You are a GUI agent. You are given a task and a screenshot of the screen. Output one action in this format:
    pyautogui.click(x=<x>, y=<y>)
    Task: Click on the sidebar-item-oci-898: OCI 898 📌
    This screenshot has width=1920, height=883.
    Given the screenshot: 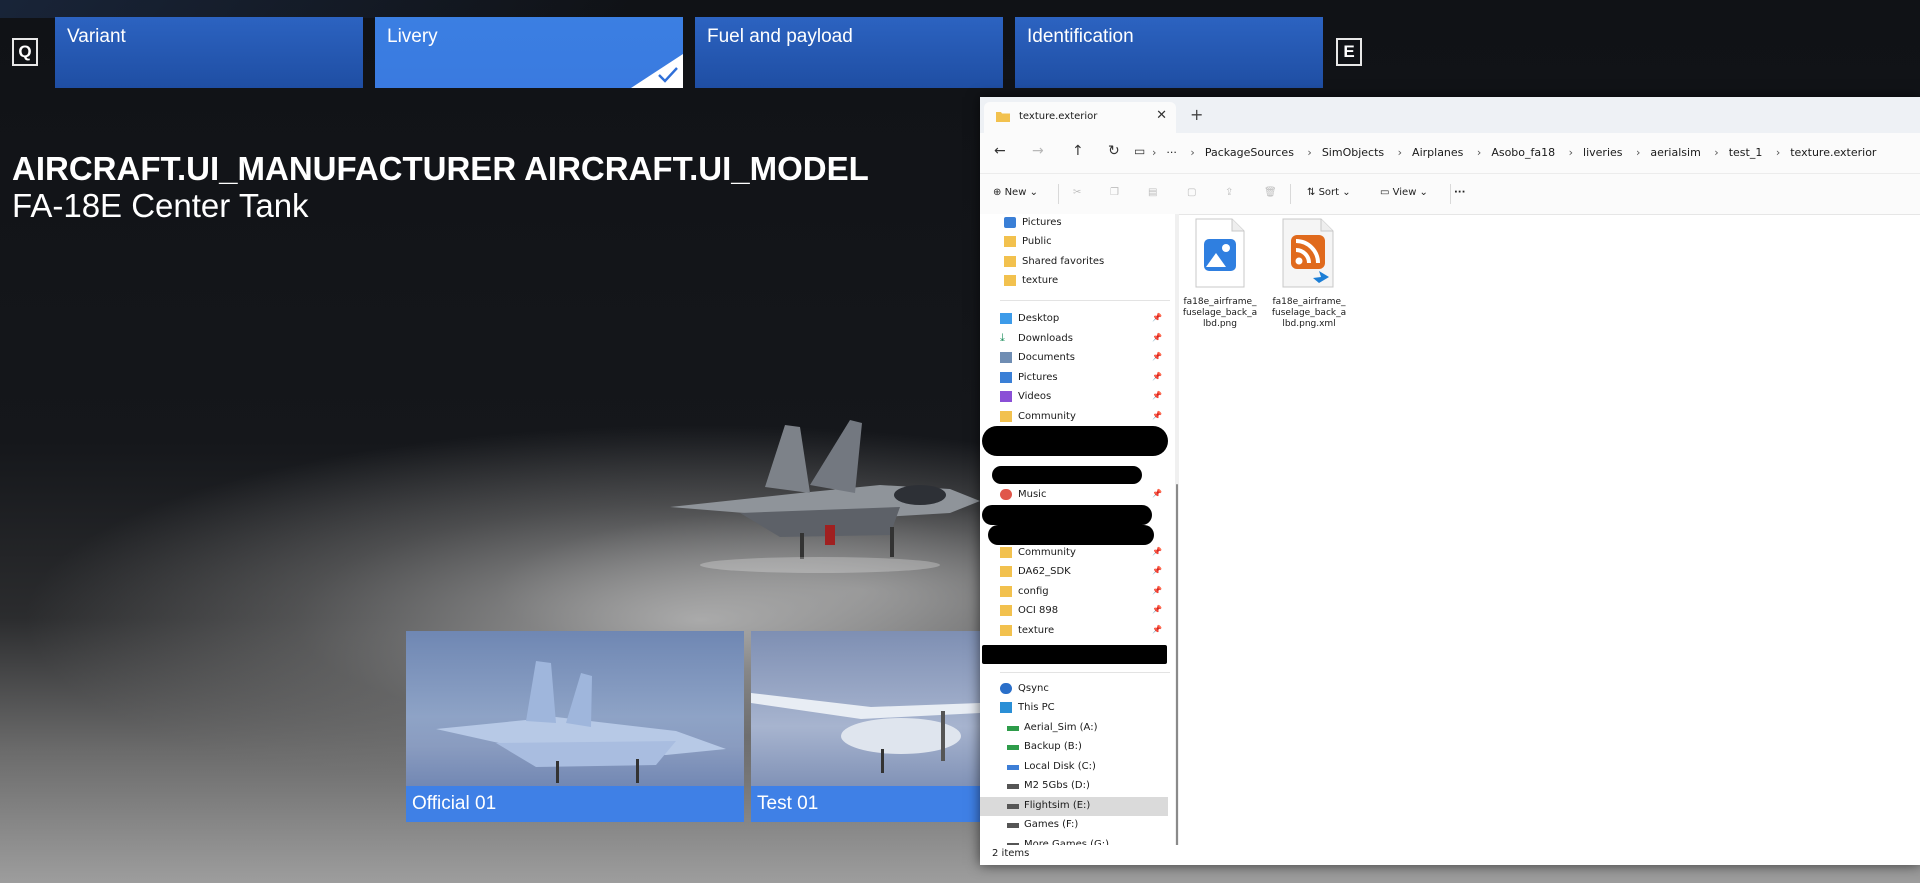 What is the action you would take?
    pyautogui.click(x=1074, y=611)
    